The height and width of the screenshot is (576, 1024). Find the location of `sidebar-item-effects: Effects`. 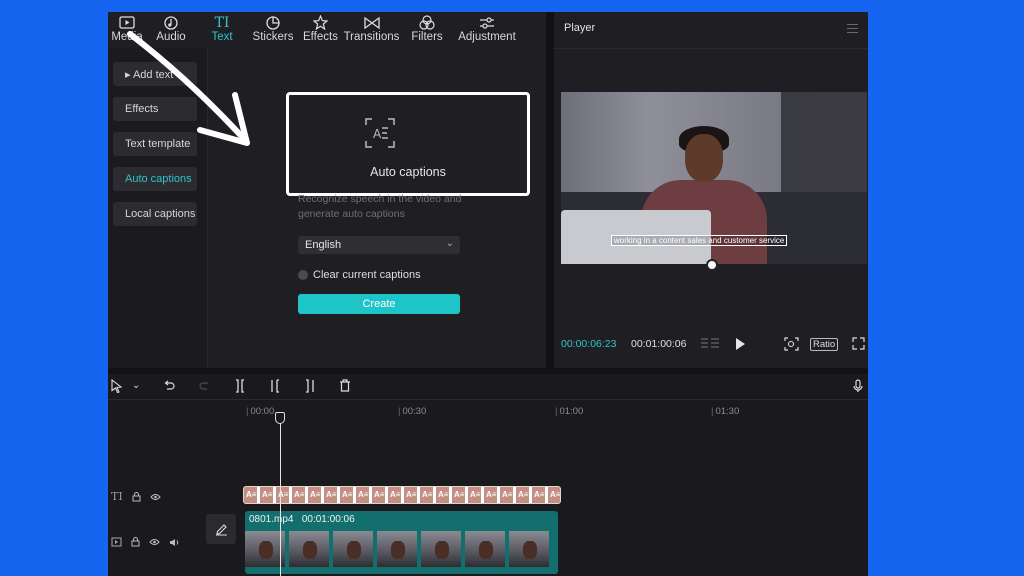

sidebar-item-effects: Effects is located at coordinates (155, 109).